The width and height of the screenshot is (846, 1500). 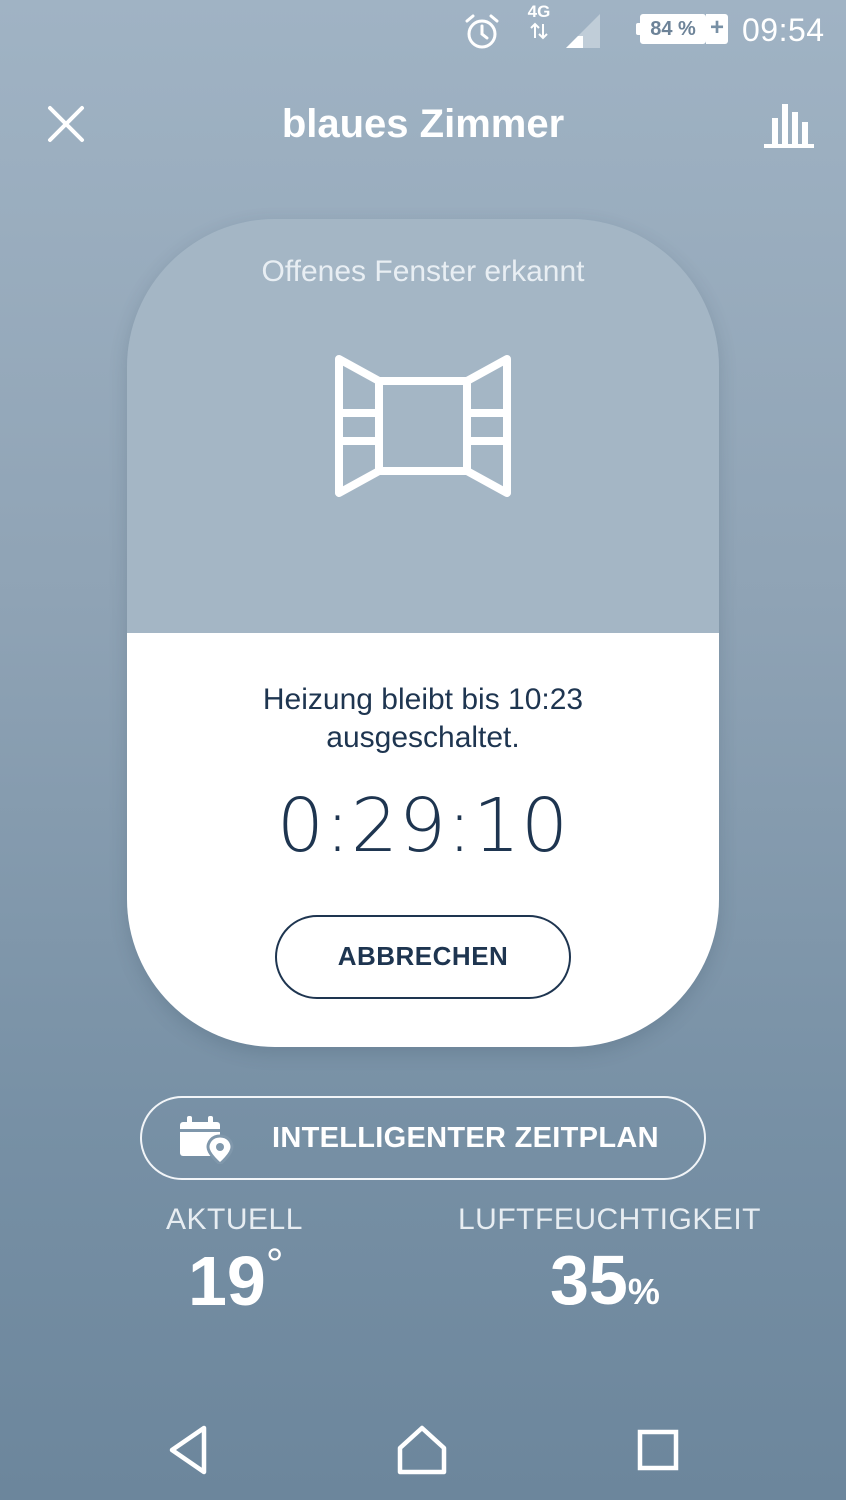 I want to click on humidity: 35%, so click(x=605, y=1280).